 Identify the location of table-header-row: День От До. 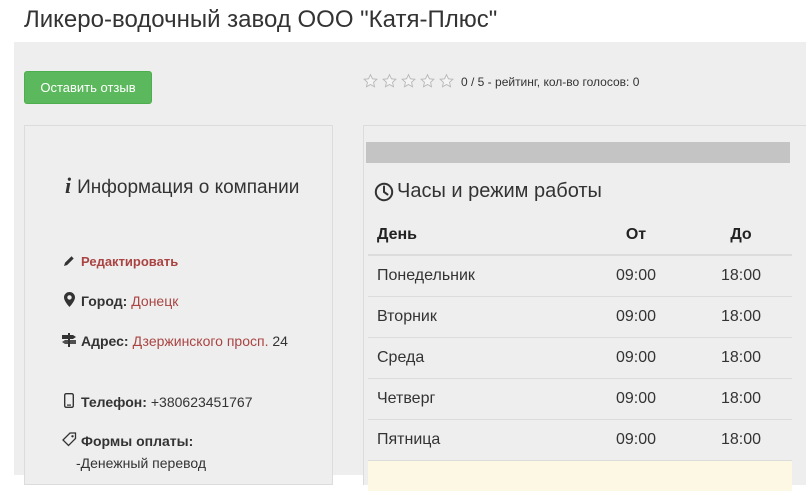
(580, 235).